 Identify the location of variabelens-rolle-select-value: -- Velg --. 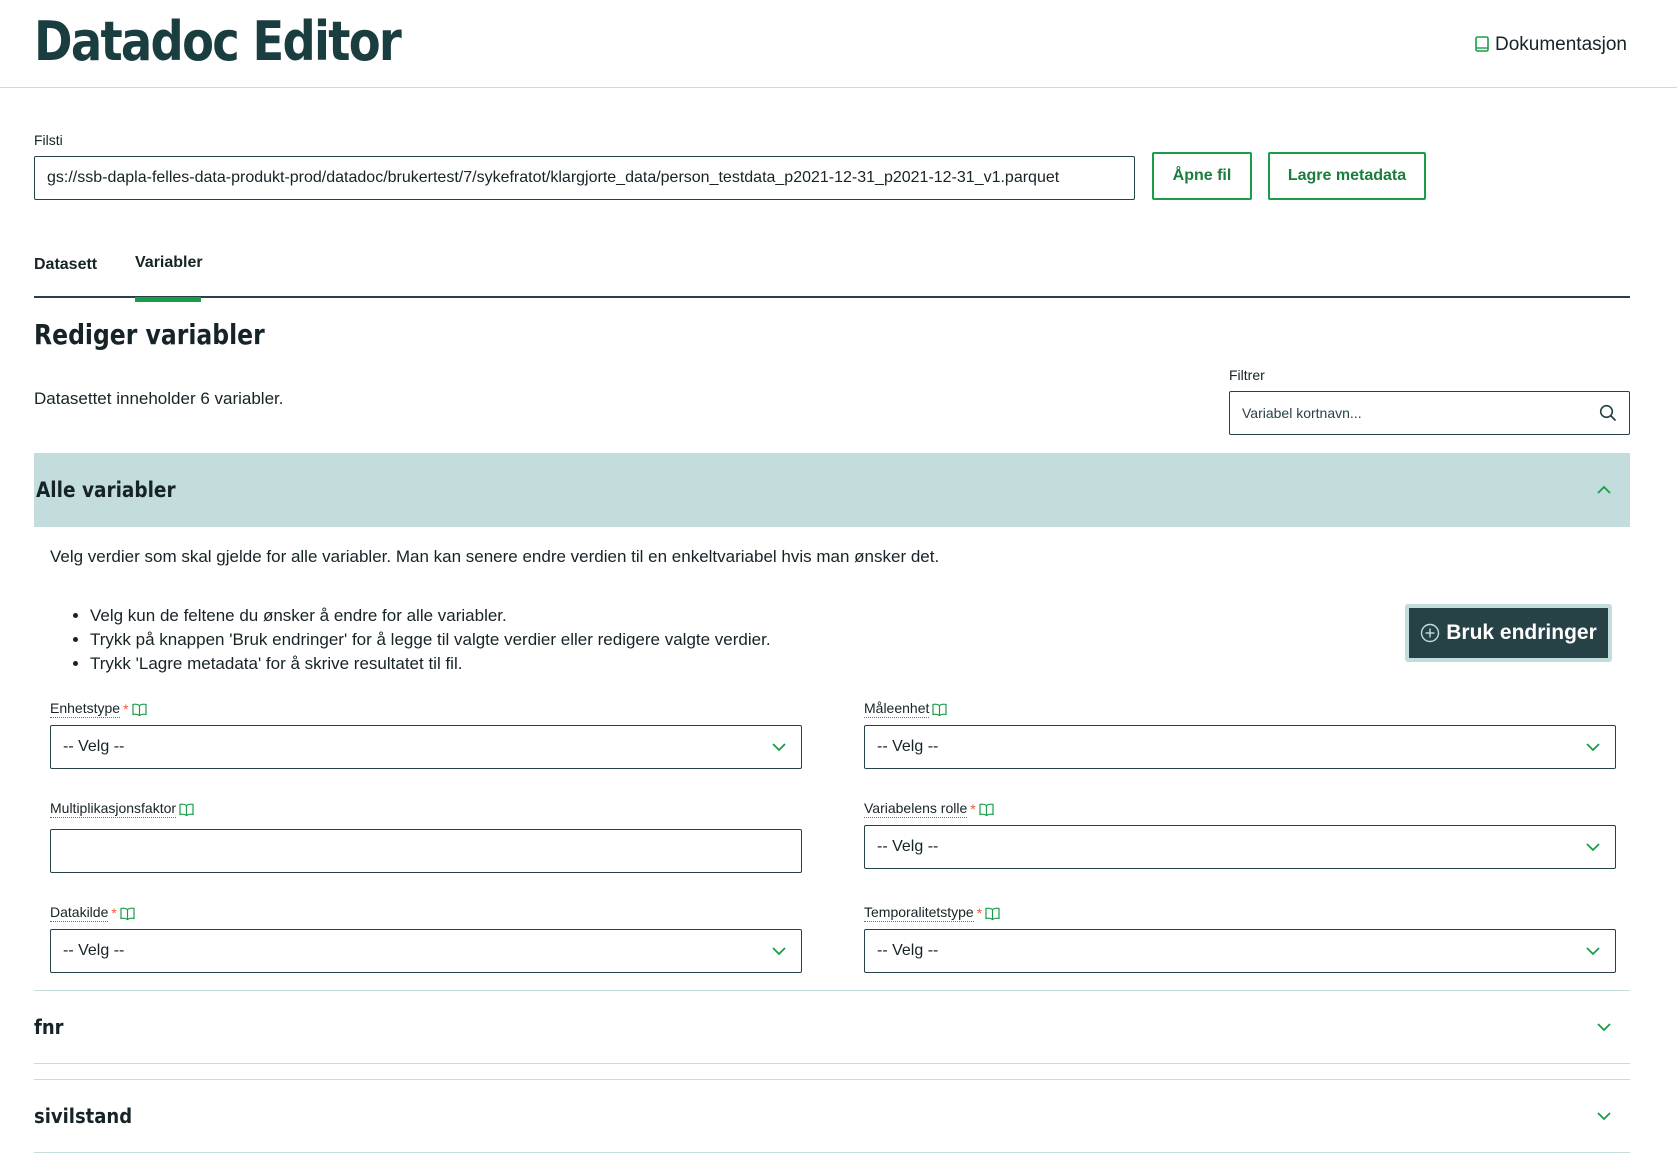
(908, 846).